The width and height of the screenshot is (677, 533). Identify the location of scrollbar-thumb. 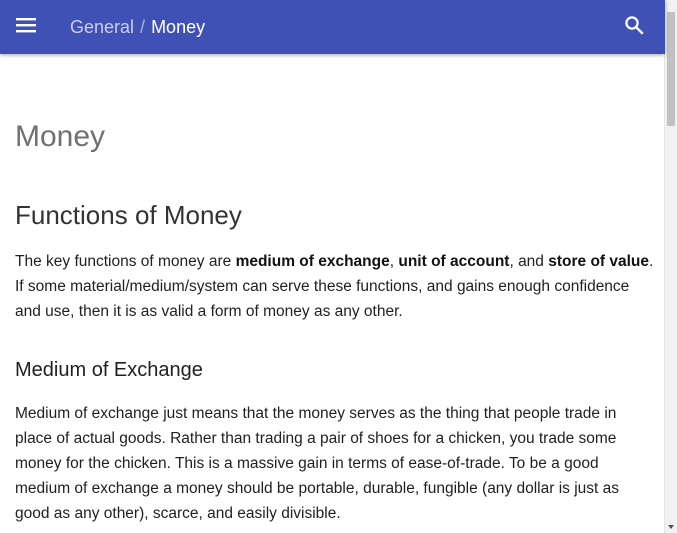
(671, 69).